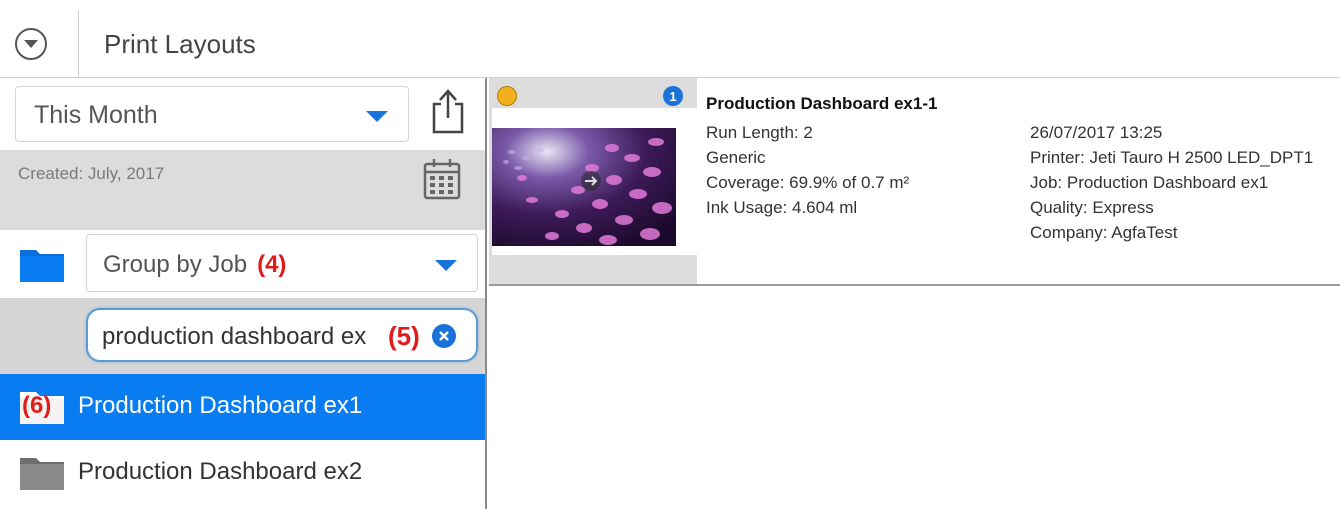 This screenshot has height=509, width=1340. What do you see at coordinates (31, 44) in the screenshot?
I see `chevron-down-circle-icon` at bounding box center [31, 44].